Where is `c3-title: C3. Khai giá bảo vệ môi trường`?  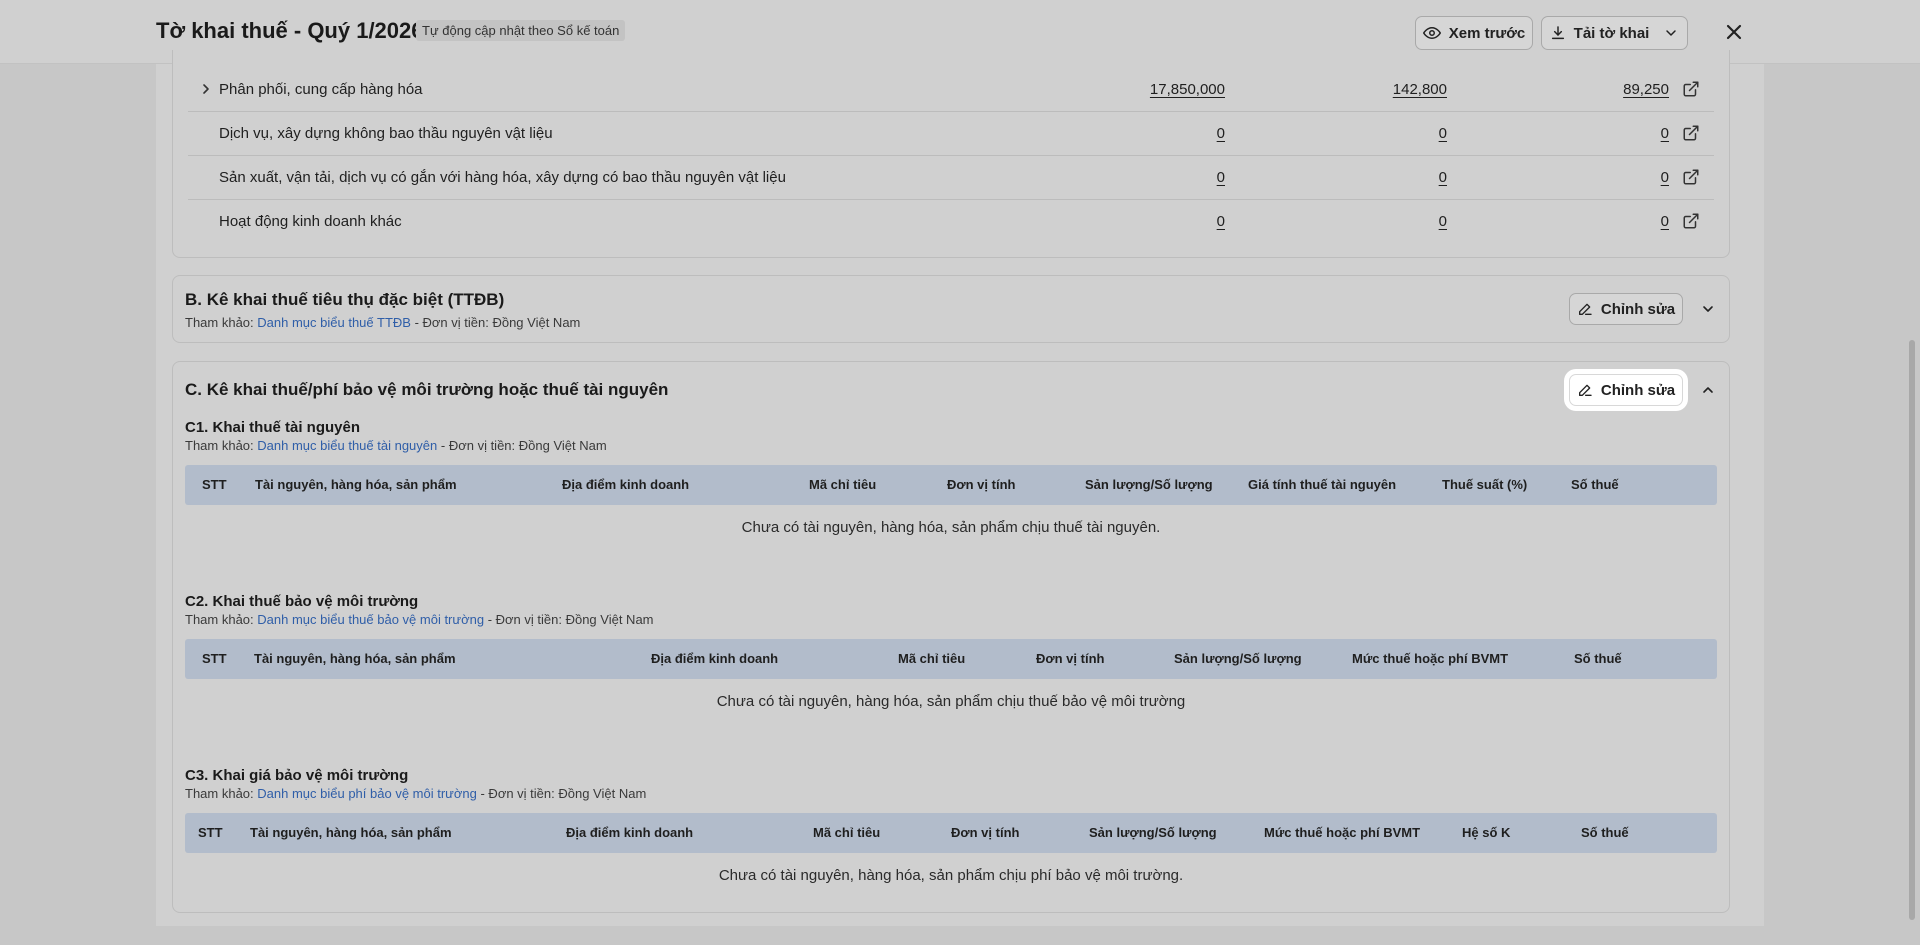 c3-title: C3. Khai giá bảo vệ môi trường is located at coordinates (297, 775).